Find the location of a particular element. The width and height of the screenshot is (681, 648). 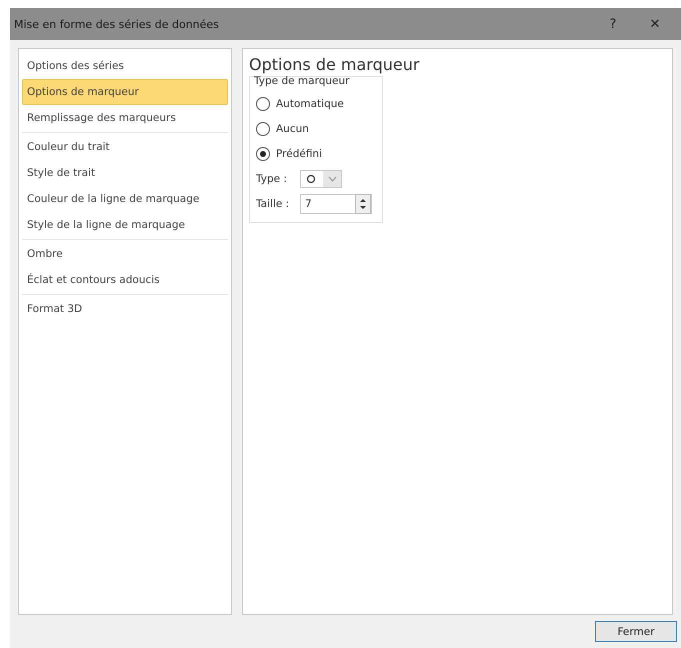

radio-label: Automatique is located at coordinates (310, 104).